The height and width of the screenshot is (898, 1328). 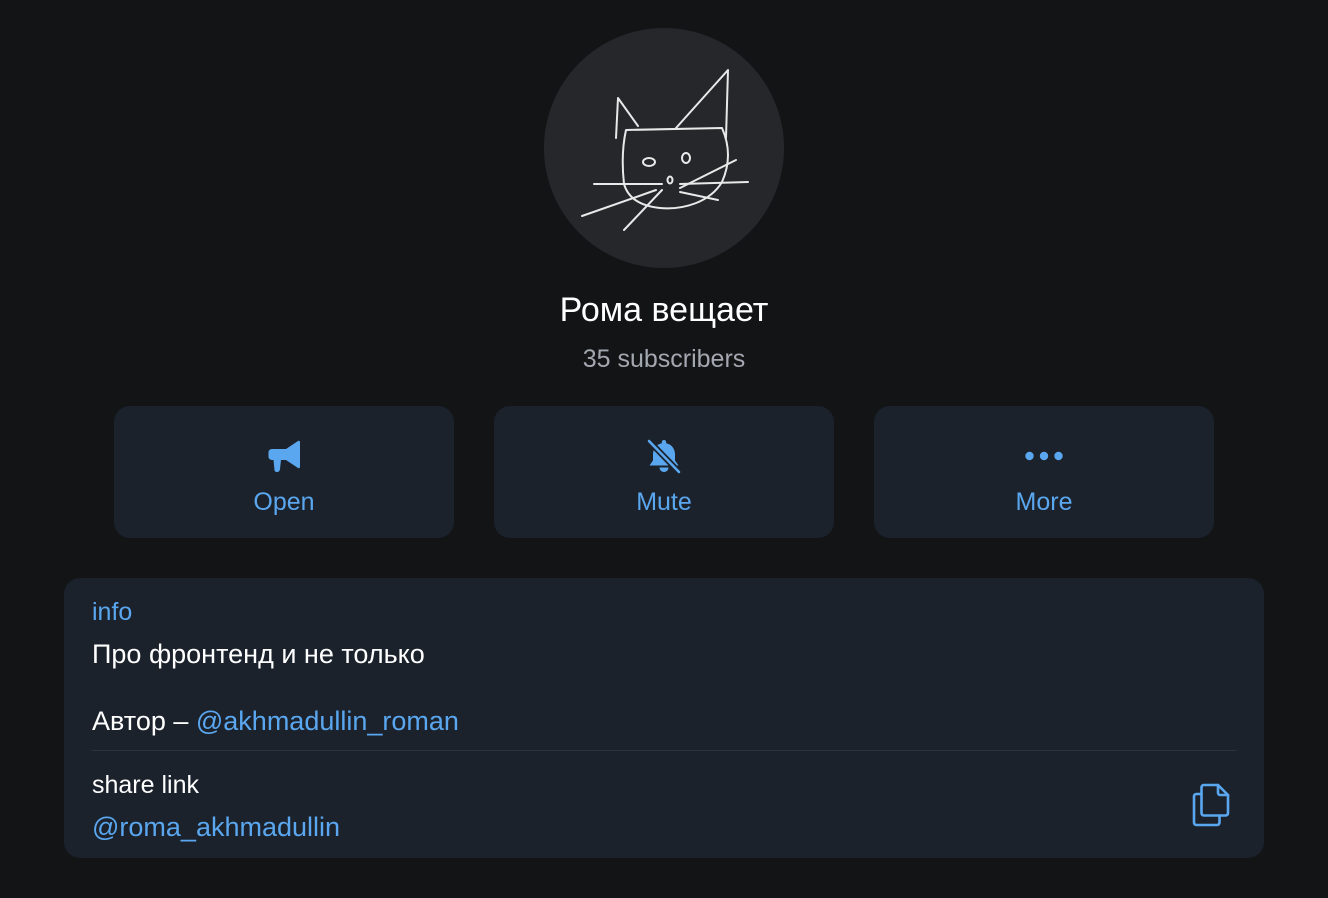 I want to click on info-label: info, so click(x=112, y=612).